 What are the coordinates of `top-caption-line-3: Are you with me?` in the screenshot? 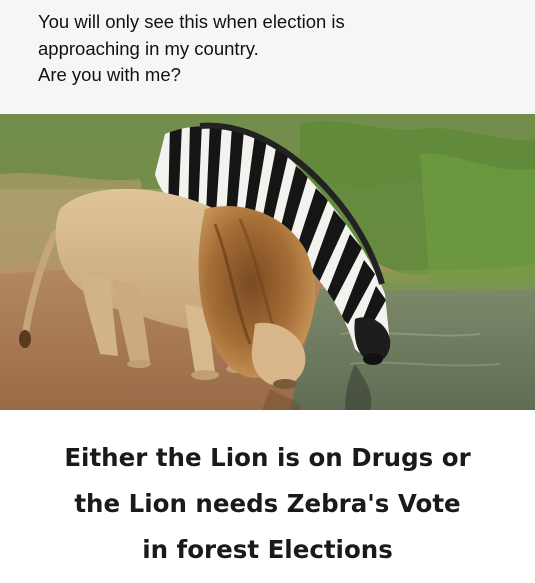 It's located at (109, 74).